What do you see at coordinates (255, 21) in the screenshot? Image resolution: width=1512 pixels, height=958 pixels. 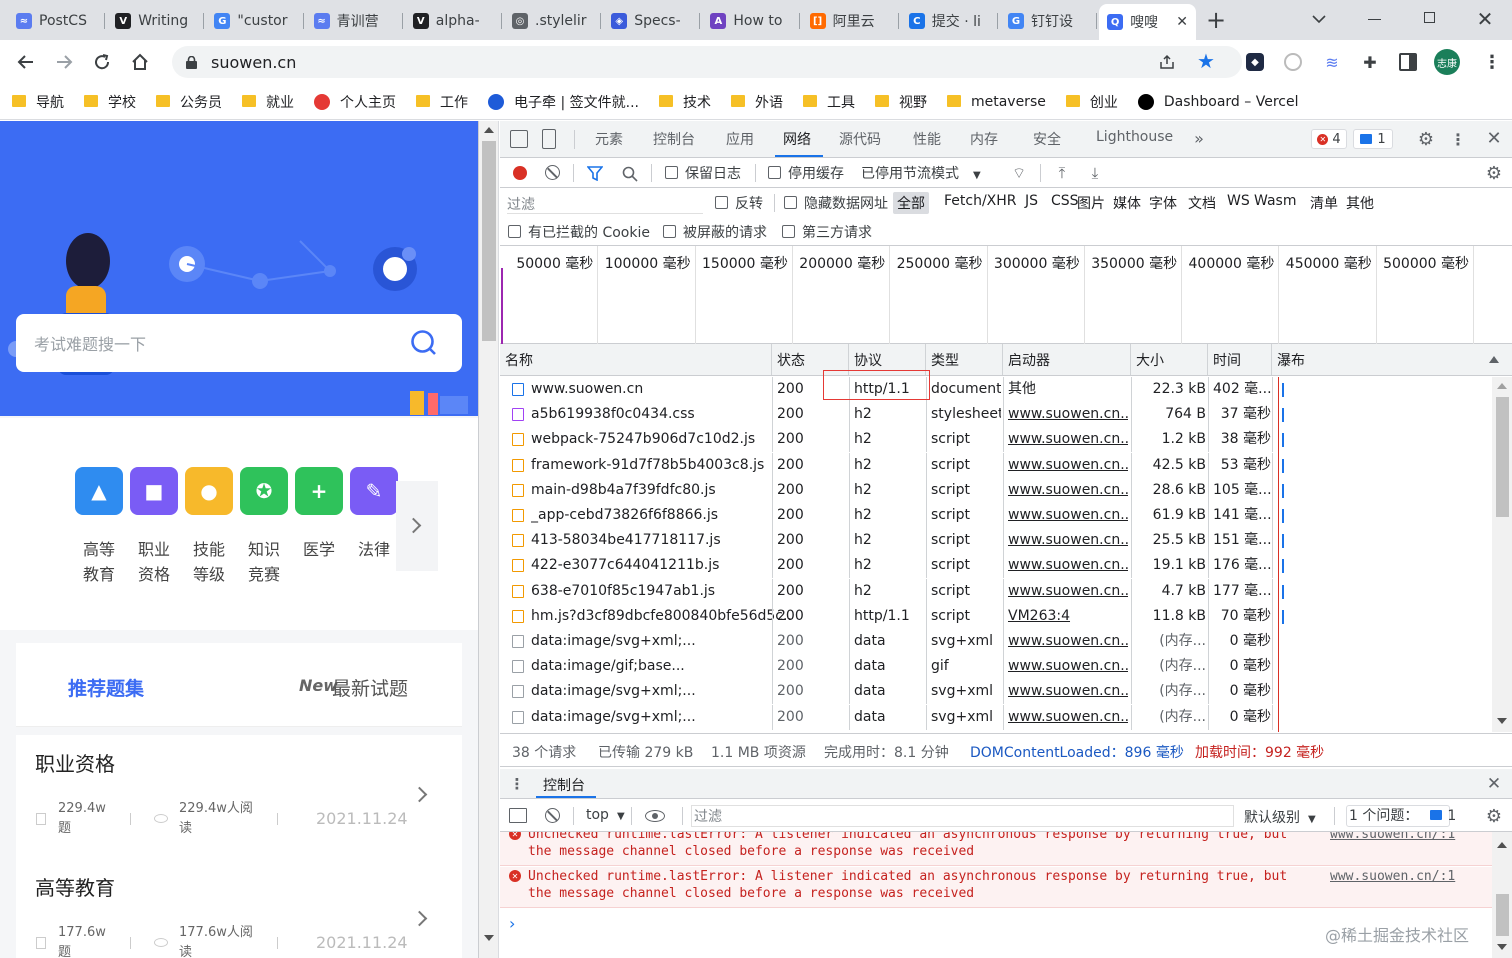 I see `tab-item: G "custor` at bounding box center [255, 21].